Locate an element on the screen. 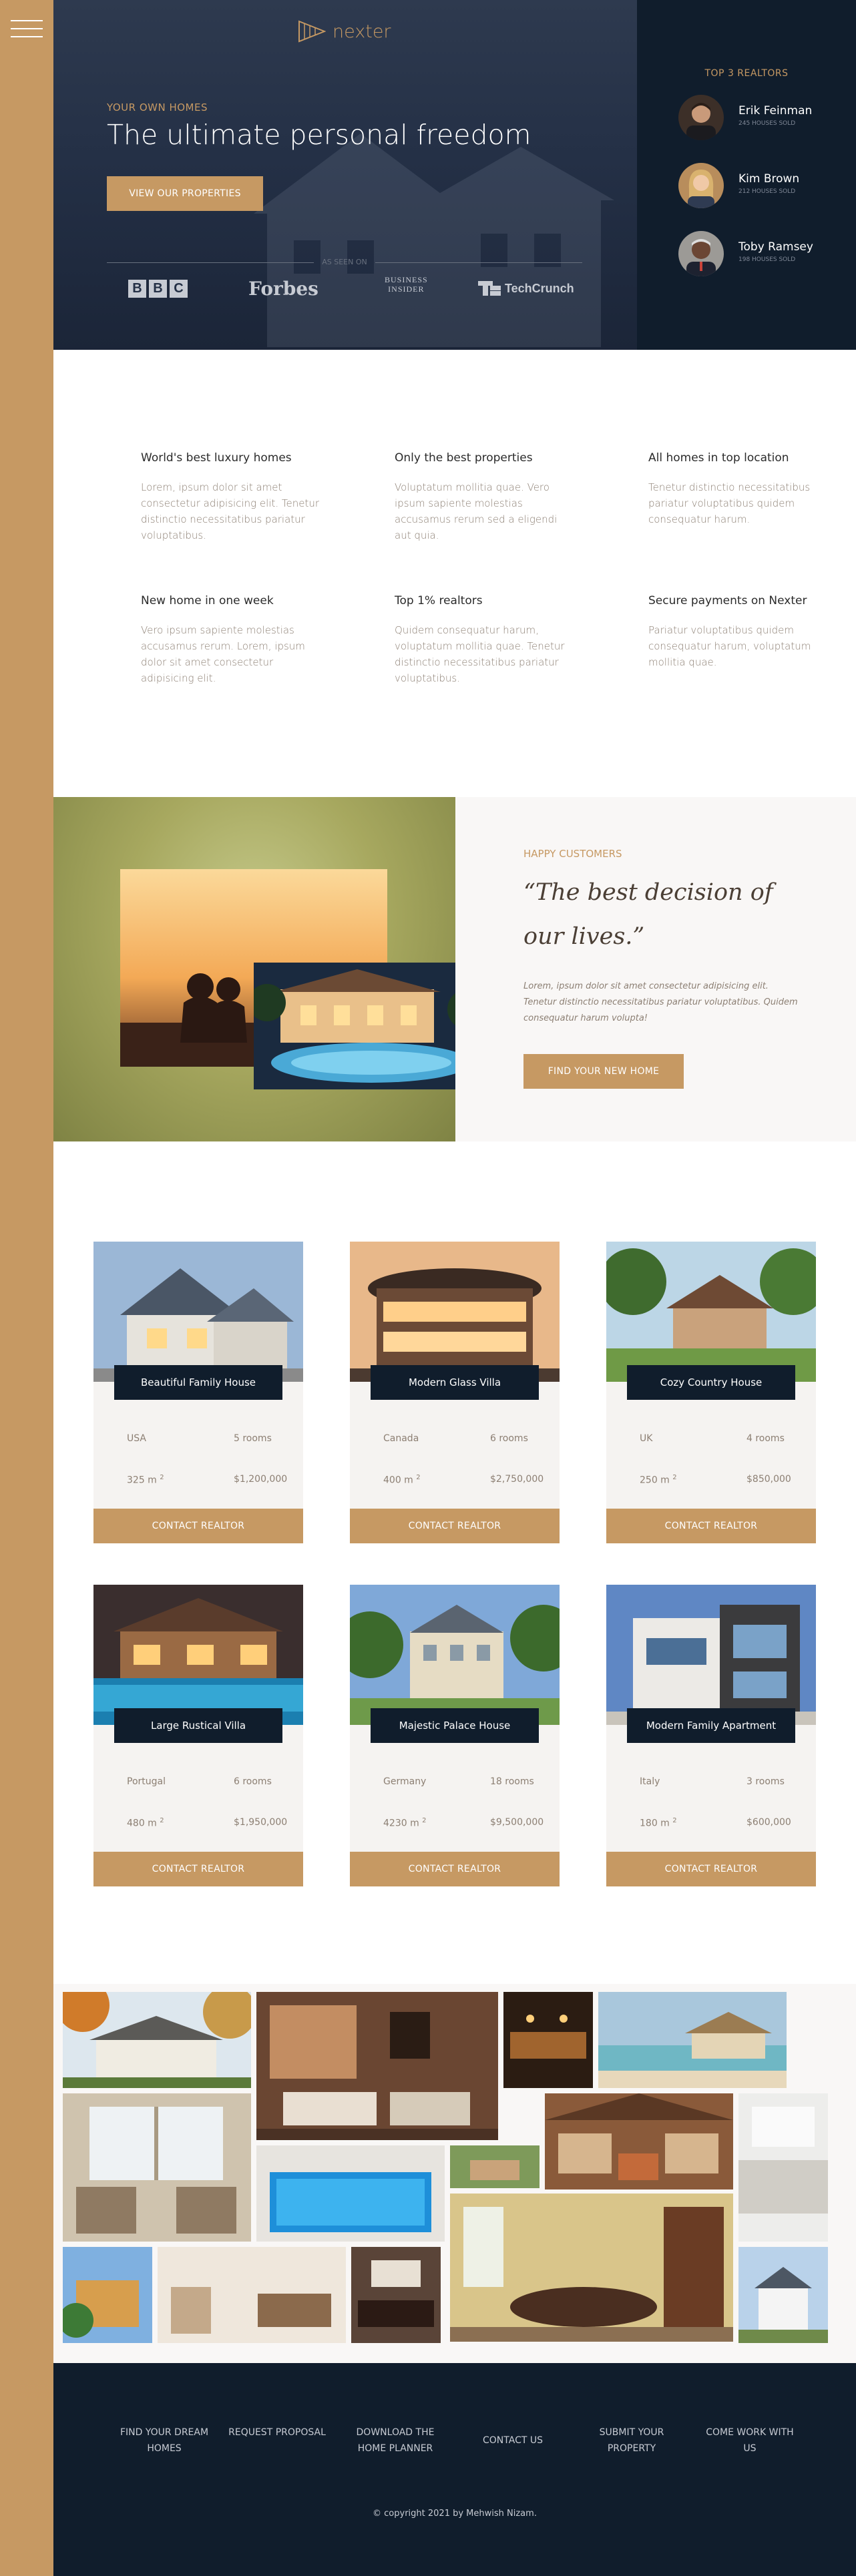 The width and height of the screenshot is (856, 2576). realtor-sold: 212 HOUSES SOLD is located at coordinates (767, 191).